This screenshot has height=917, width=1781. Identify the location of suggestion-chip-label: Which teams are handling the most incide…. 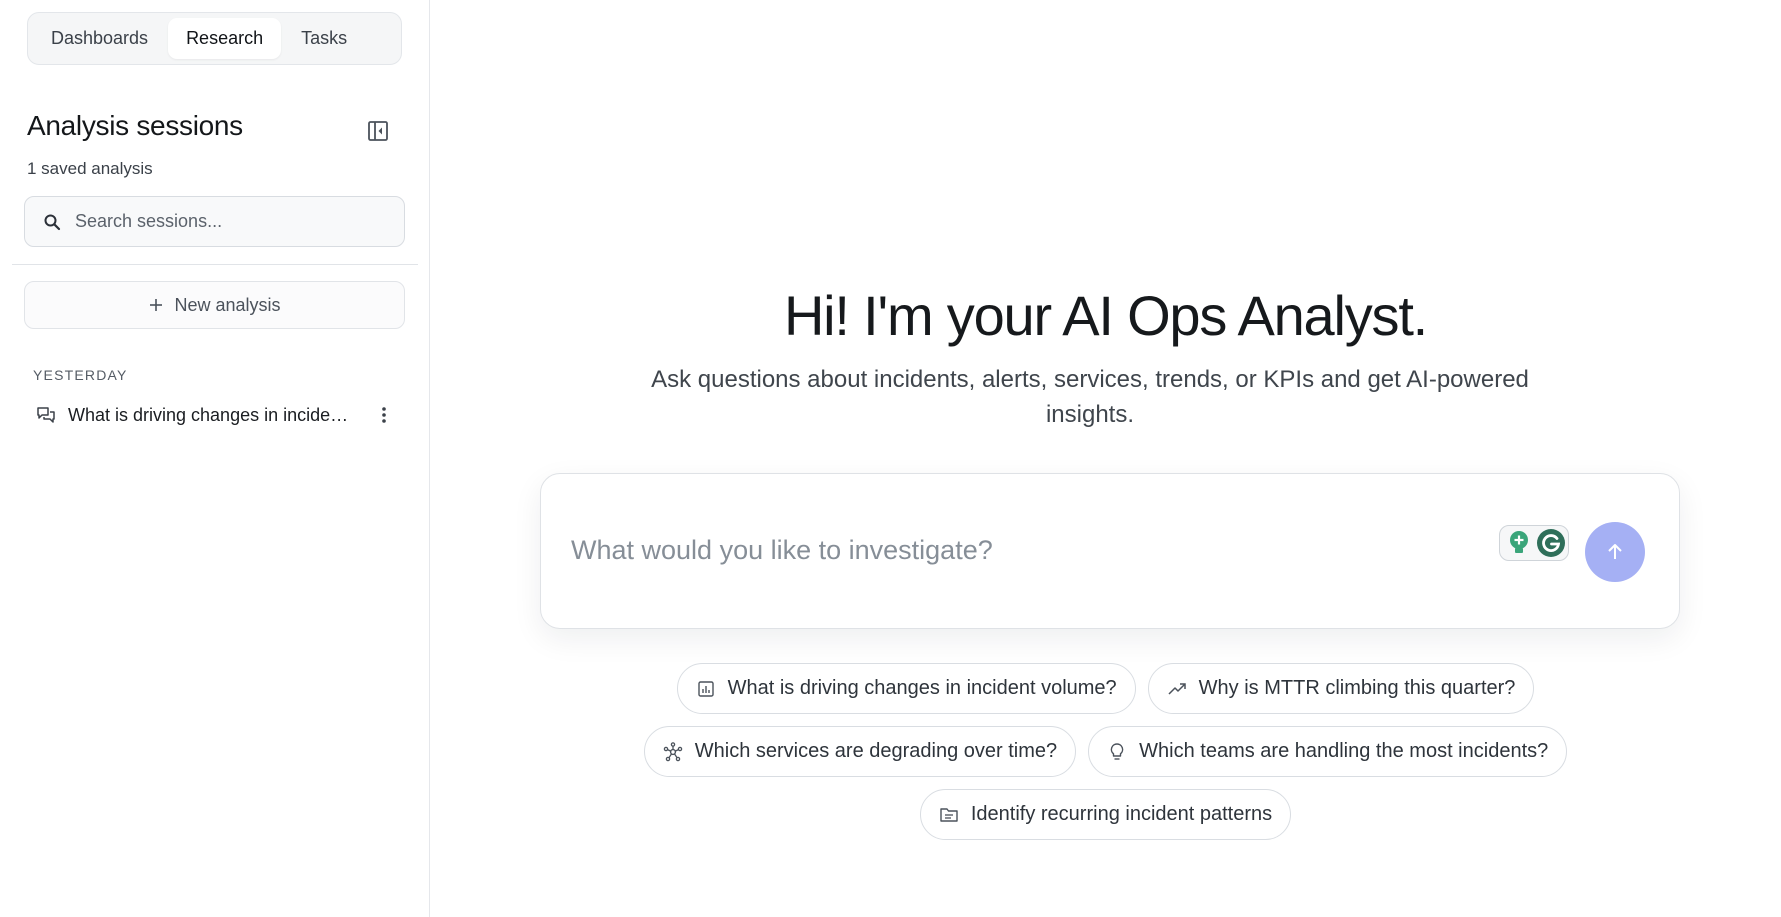
(1344, 751).